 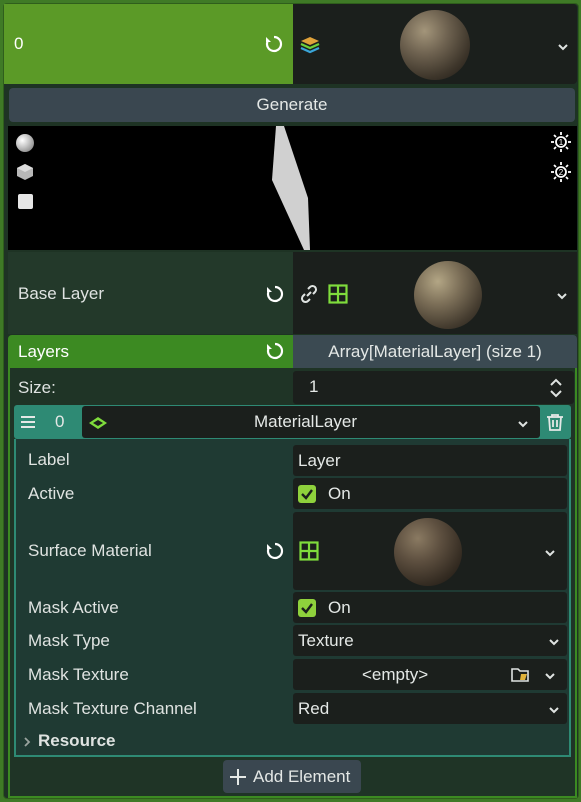 What do you see at coordinates (430, 607) in the screenshot?
I see `mask-active-toggle: On` at bounding box center [430, 607].